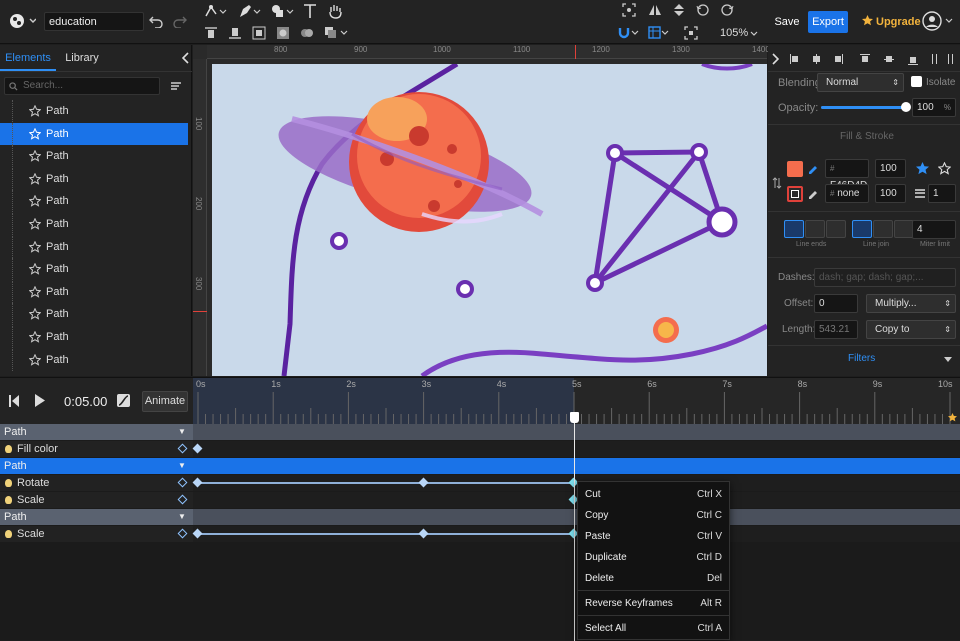 The image size is (960, 641). What do you see at coordinates (787, 22) in the screenshot?
I see `save-button: Save` at bounding box center [787, 22].